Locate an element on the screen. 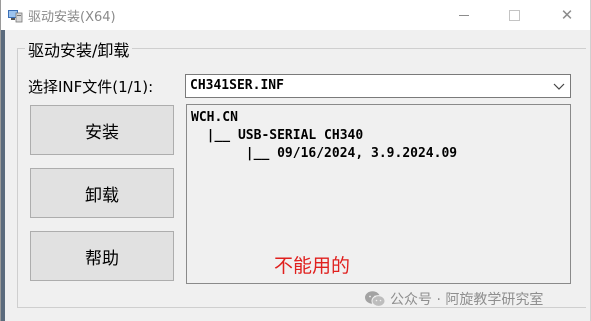 This screenshot has height=321, width=591. info-line-version: |__ 09/16/2024, 3.9.2024.09 is located at coordinates (324, 153).